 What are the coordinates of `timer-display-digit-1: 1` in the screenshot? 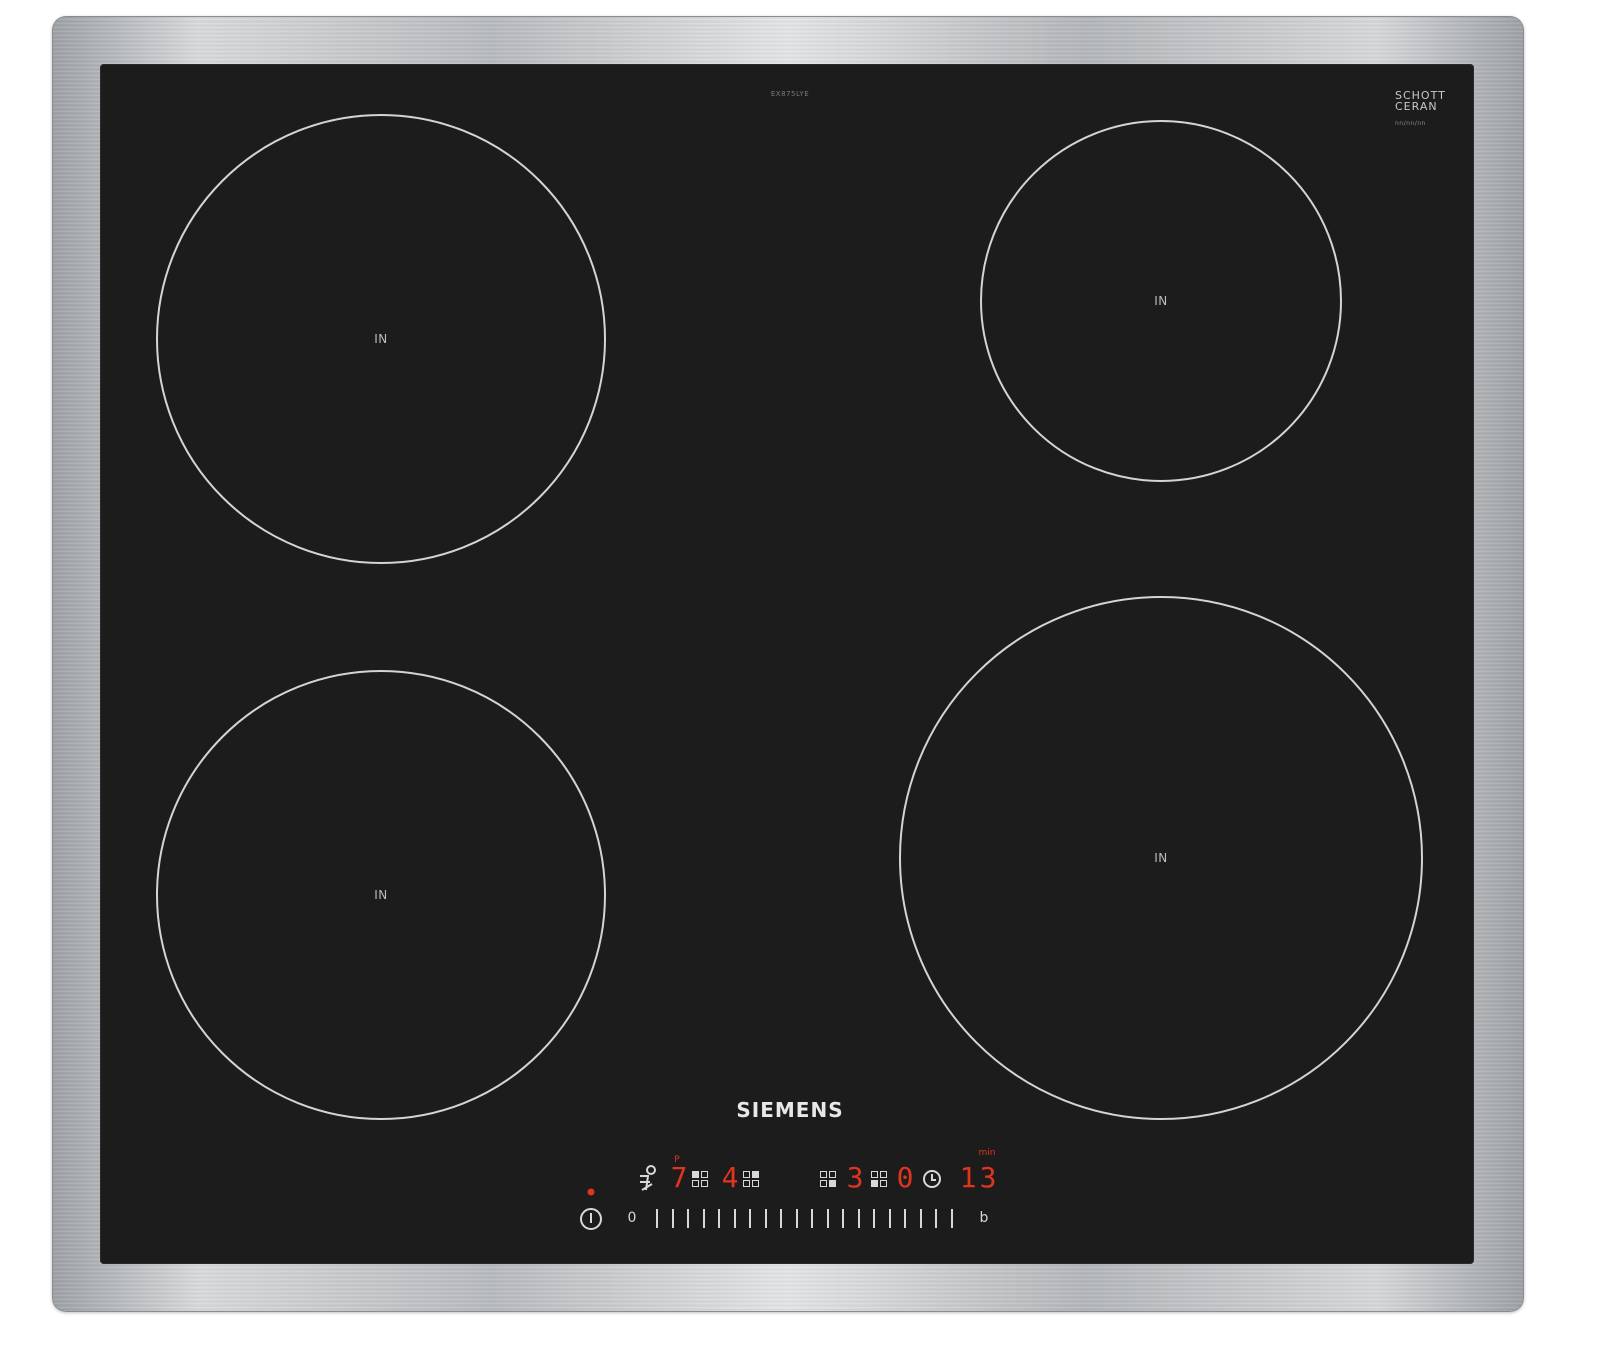 It's located at (968, 1177).